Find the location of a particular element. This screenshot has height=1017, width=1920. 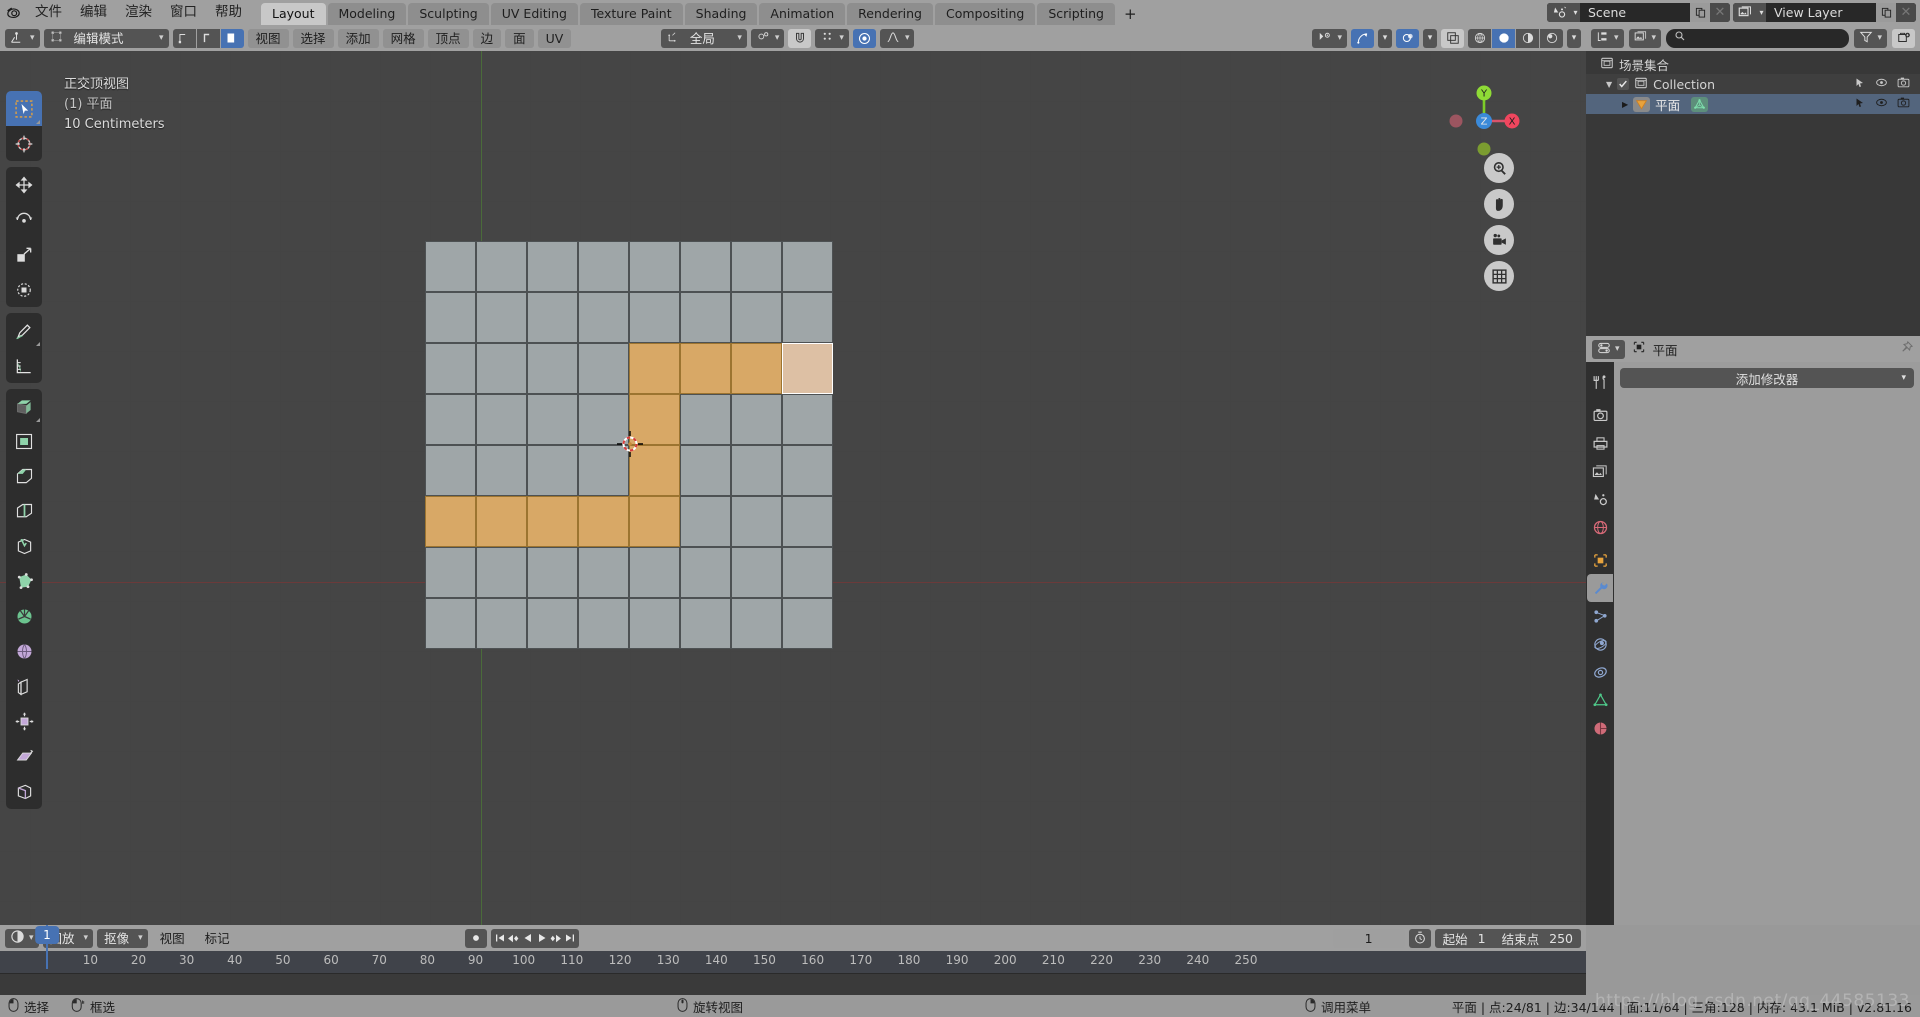

proportional-edit-icon is located at coordinates (864, 38).